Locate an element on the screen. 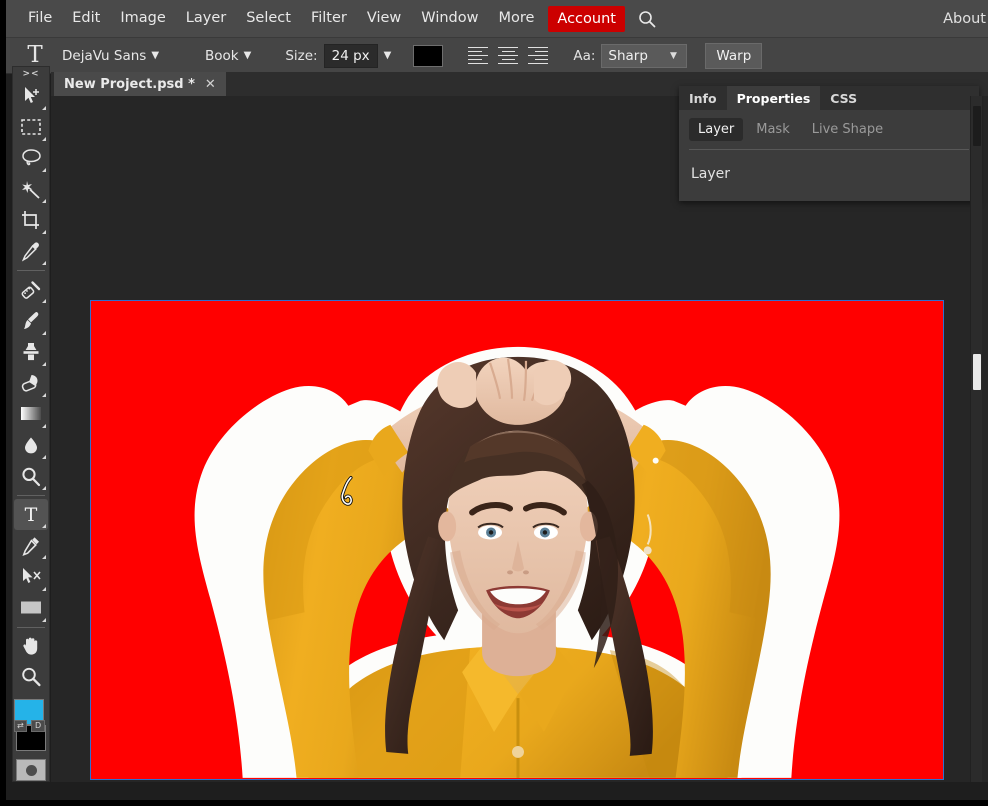  panel-layer-row: Layer is located at coordinates (829, 166).